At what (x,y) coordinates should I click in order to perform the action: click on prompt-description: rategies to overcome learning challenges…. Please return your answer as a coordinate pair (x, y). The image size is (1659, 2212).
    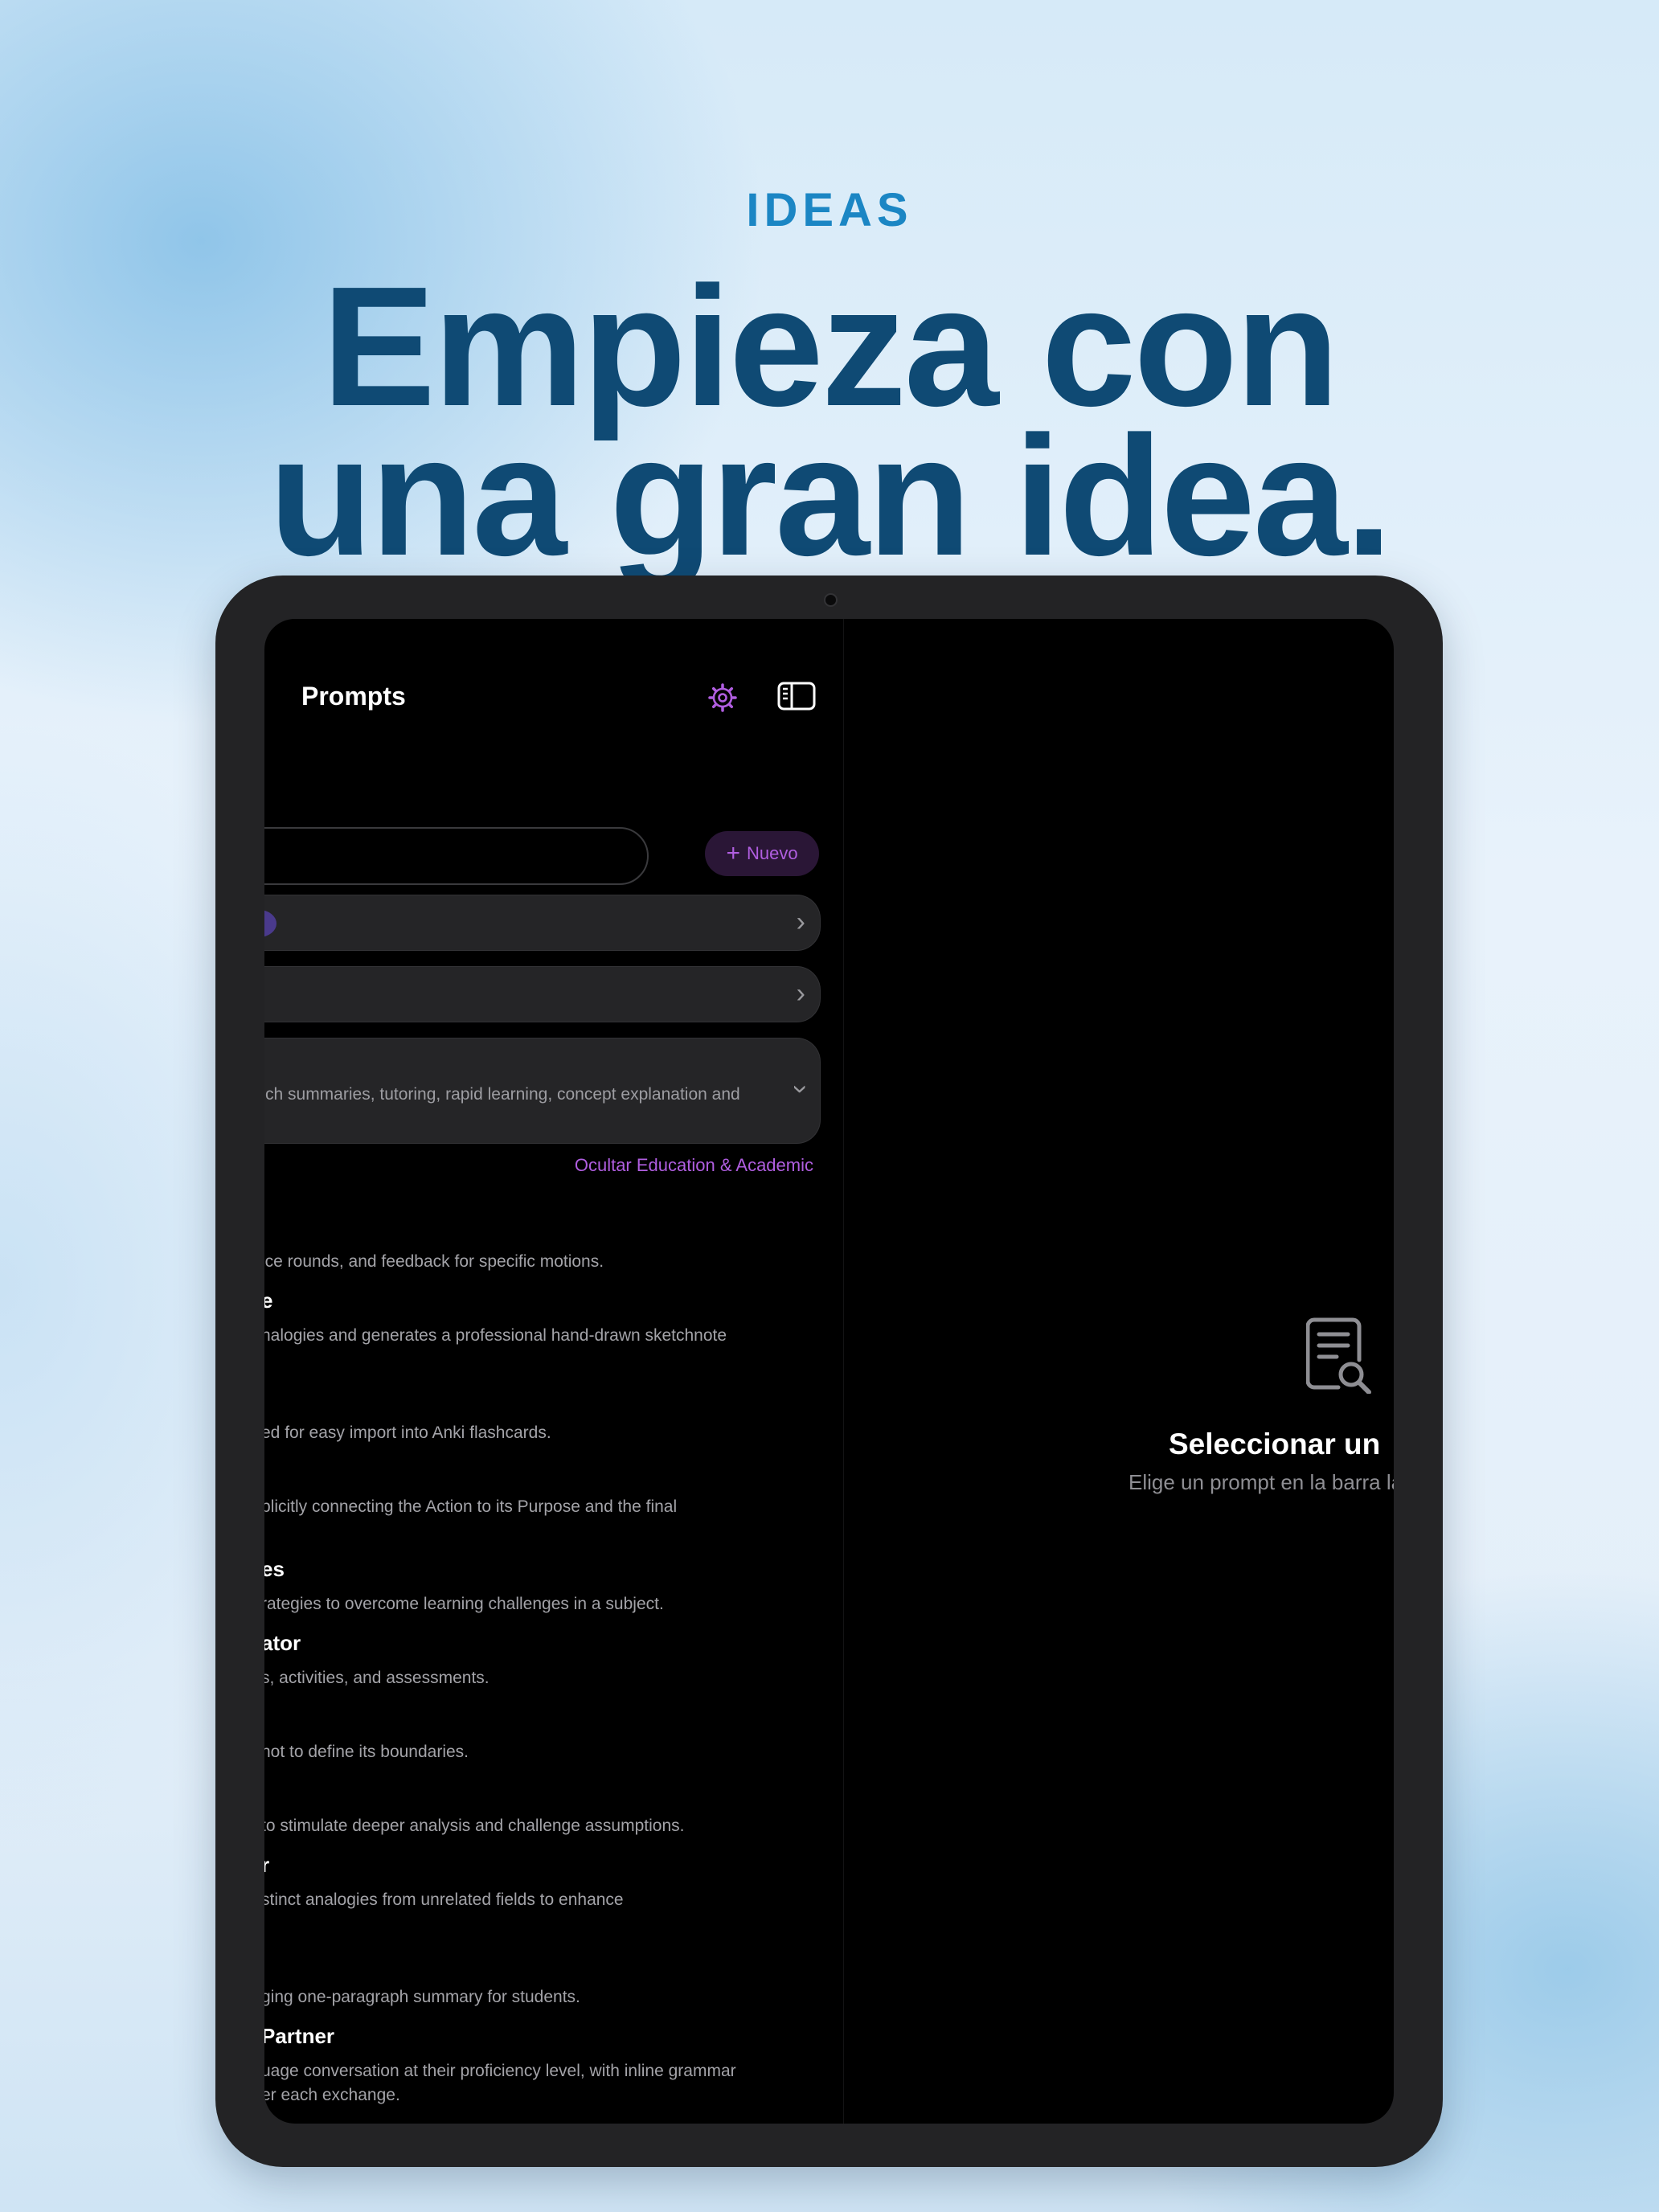
    Looking at the image, I should click on (464, 1604).